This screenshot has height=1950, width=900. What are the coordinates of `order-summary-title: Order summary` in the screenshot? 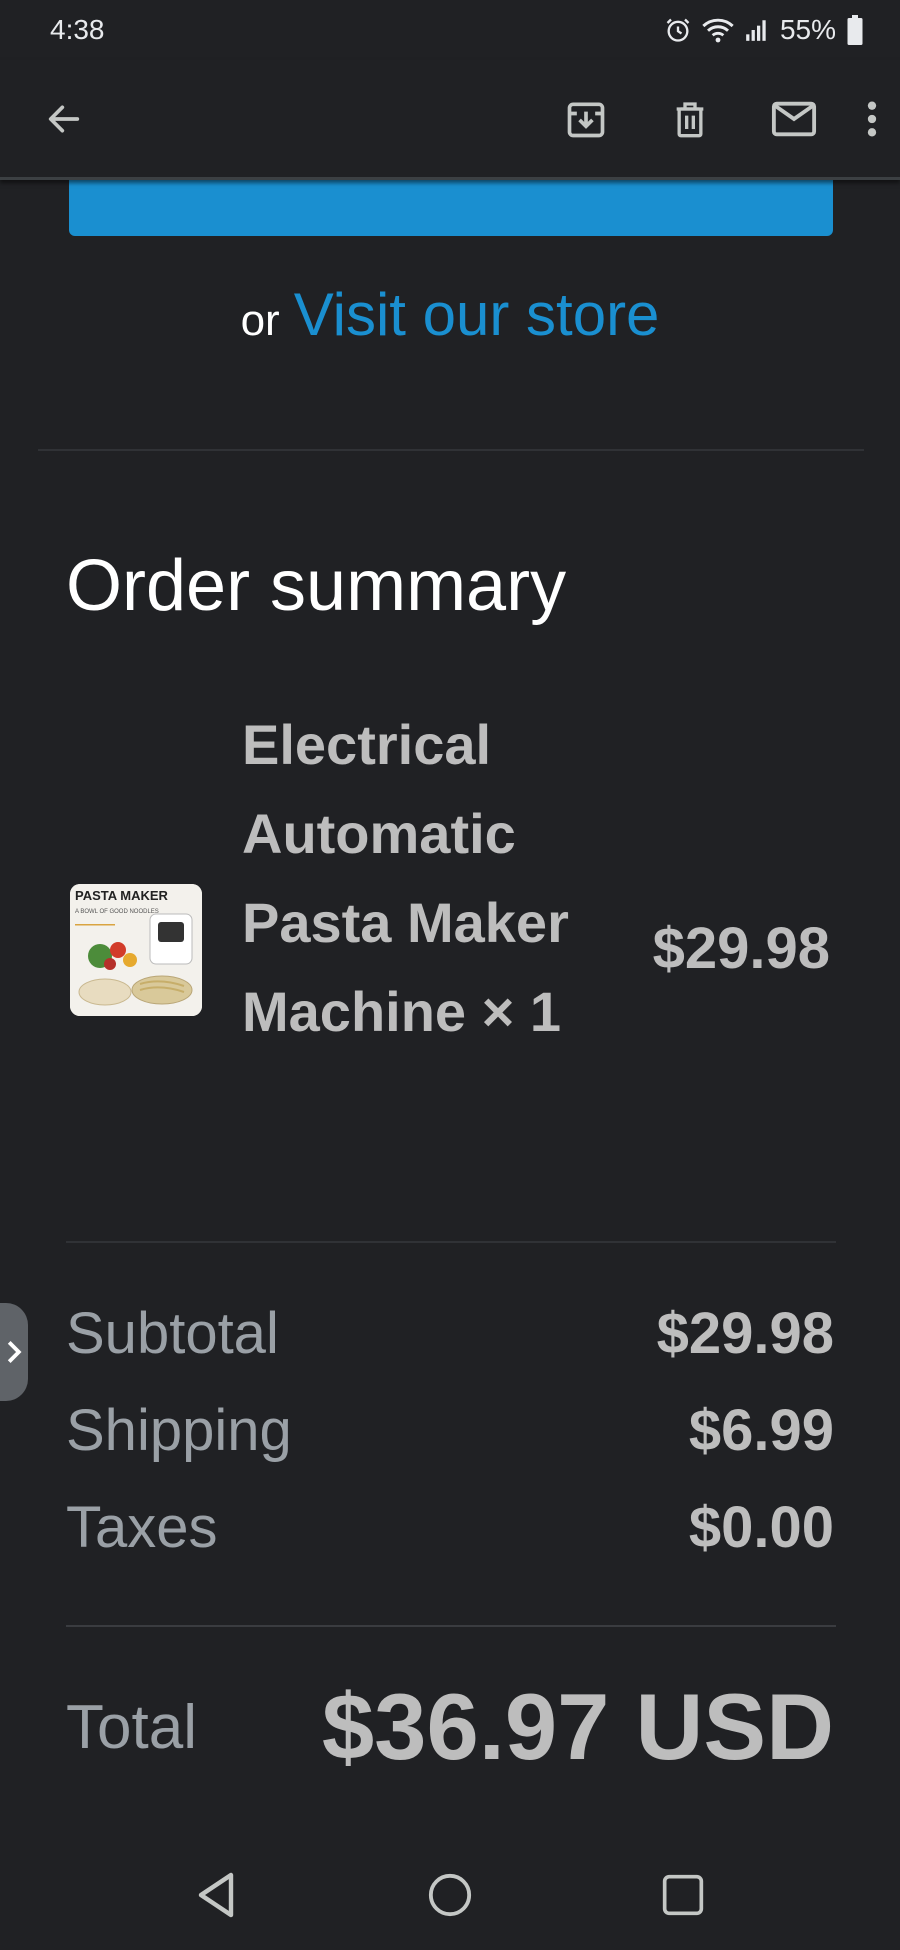 It's located at (316, 586).